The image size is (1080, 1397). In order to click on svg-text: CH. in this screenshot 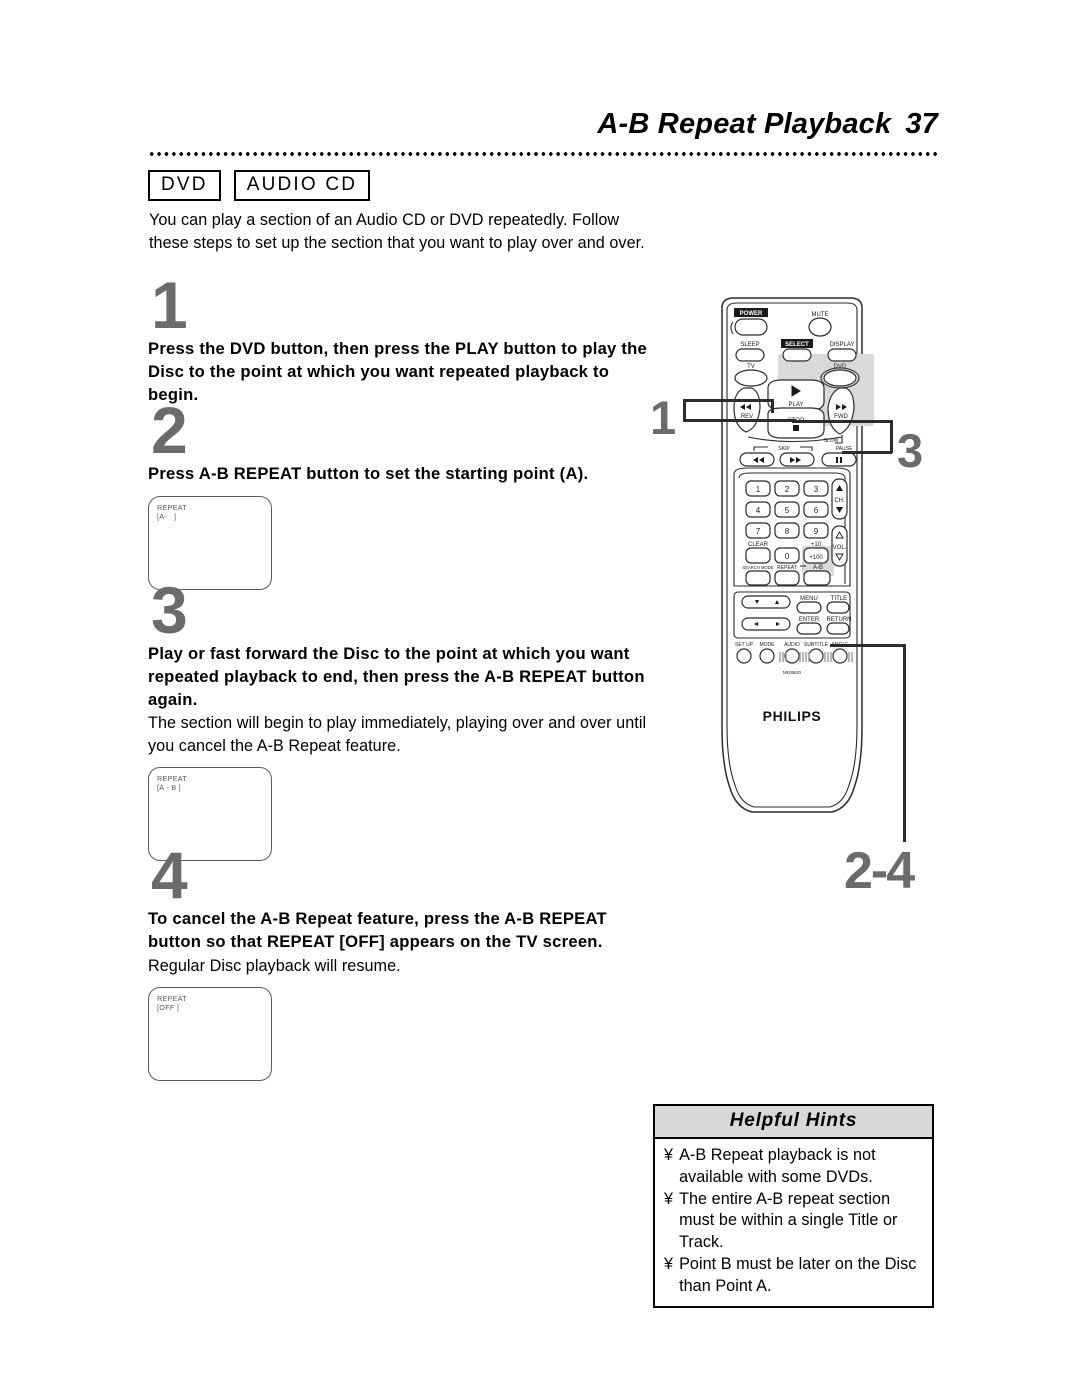, I will do `click(839, 501)`.